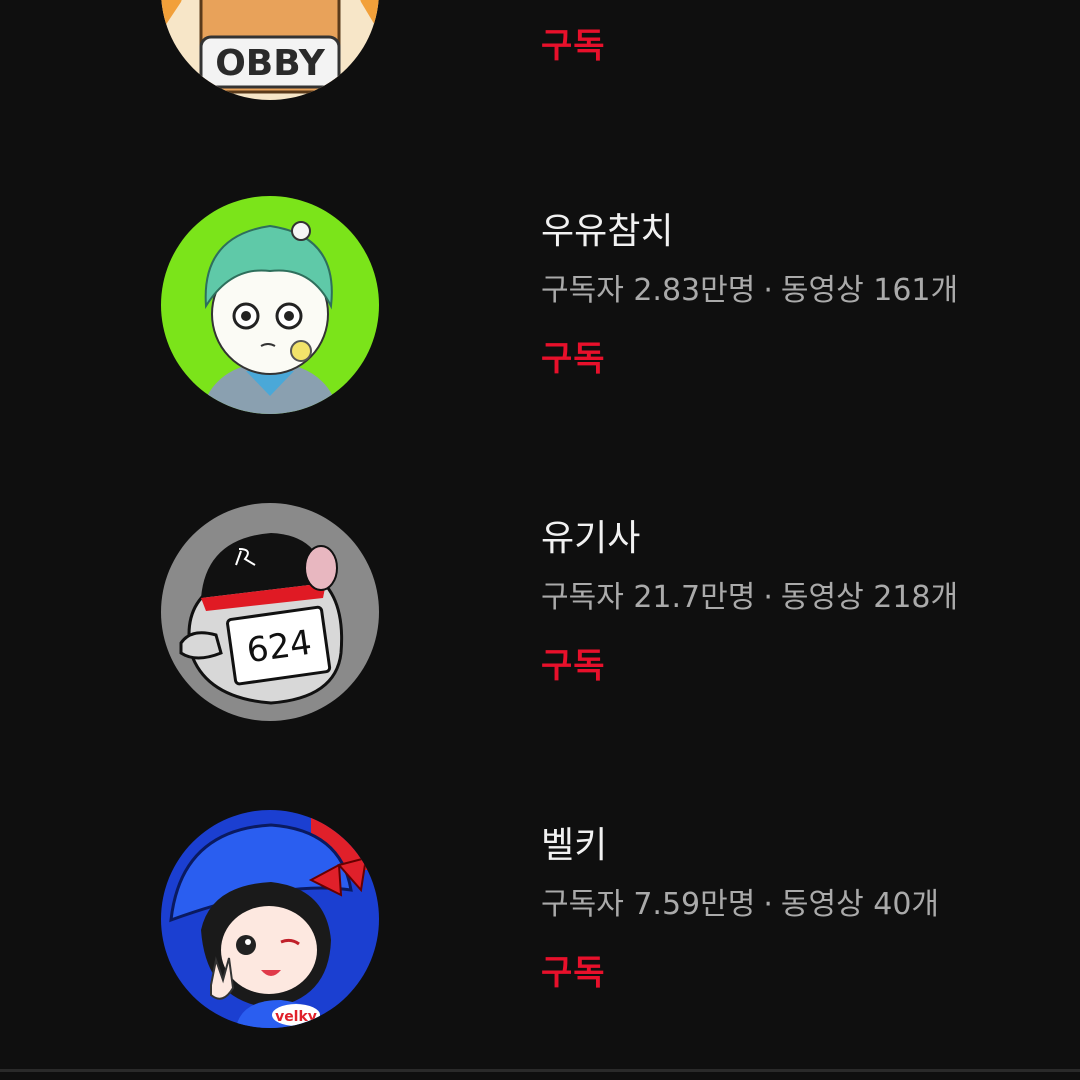  I want to click on avatar-logo-text: OBBY, so click(270, 63).